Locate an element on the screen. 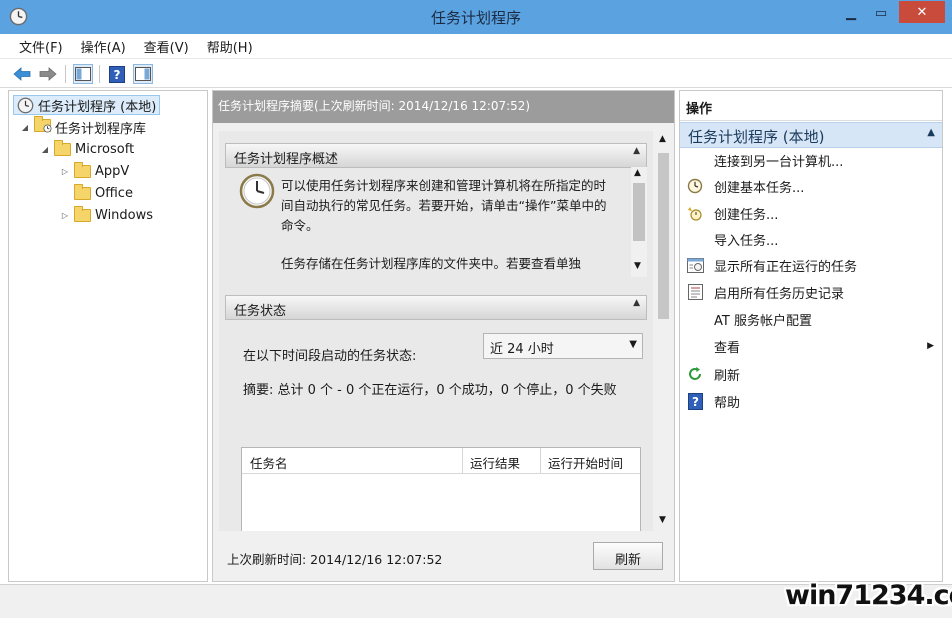 This screenshot has width=952, height=618. action-enable-task-history: 启用所有任务历史记录 is located at coordinates (811, 292).